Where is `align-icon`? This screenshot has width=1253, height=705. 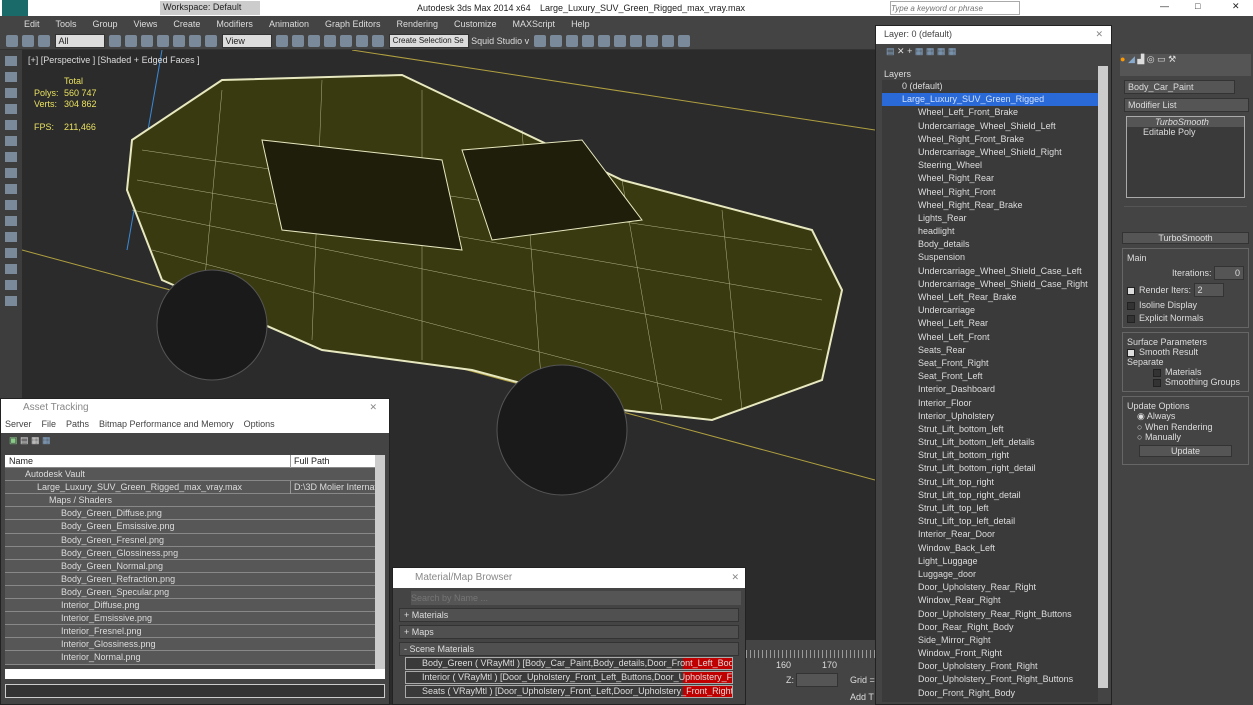
align-icon is located at coordinates (555, 41).